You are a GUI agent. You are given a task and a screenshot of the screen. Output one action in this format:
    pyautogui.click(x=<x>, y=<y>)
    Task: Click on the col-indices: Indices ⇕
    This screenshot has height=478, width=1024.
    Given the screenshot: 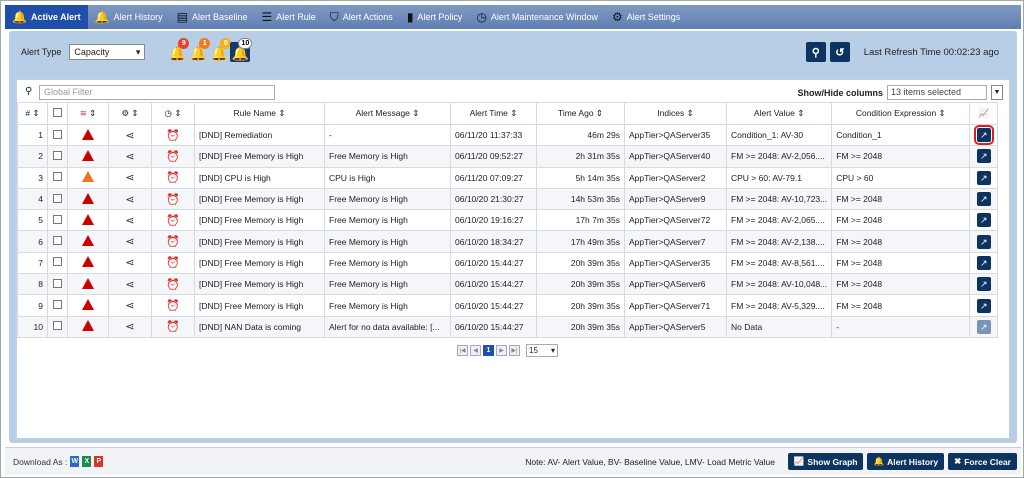 What is the action you would take?
    pyautogui.click(x=675, y=113)
    